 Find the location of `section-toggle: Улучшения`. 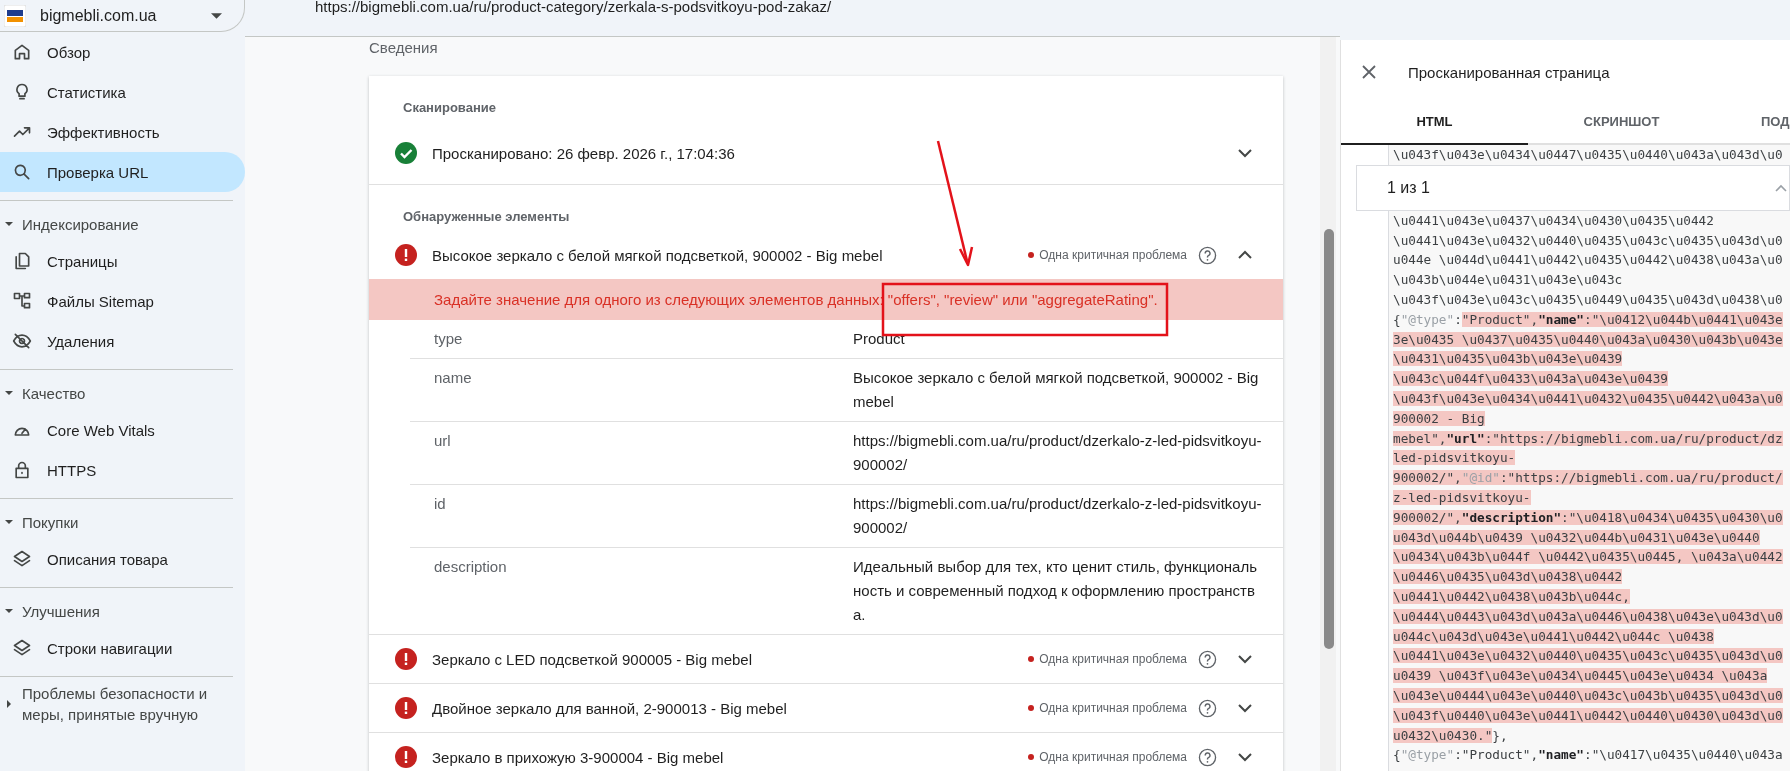

section-toggle: Улучшения is located at coordinates (122, 611).